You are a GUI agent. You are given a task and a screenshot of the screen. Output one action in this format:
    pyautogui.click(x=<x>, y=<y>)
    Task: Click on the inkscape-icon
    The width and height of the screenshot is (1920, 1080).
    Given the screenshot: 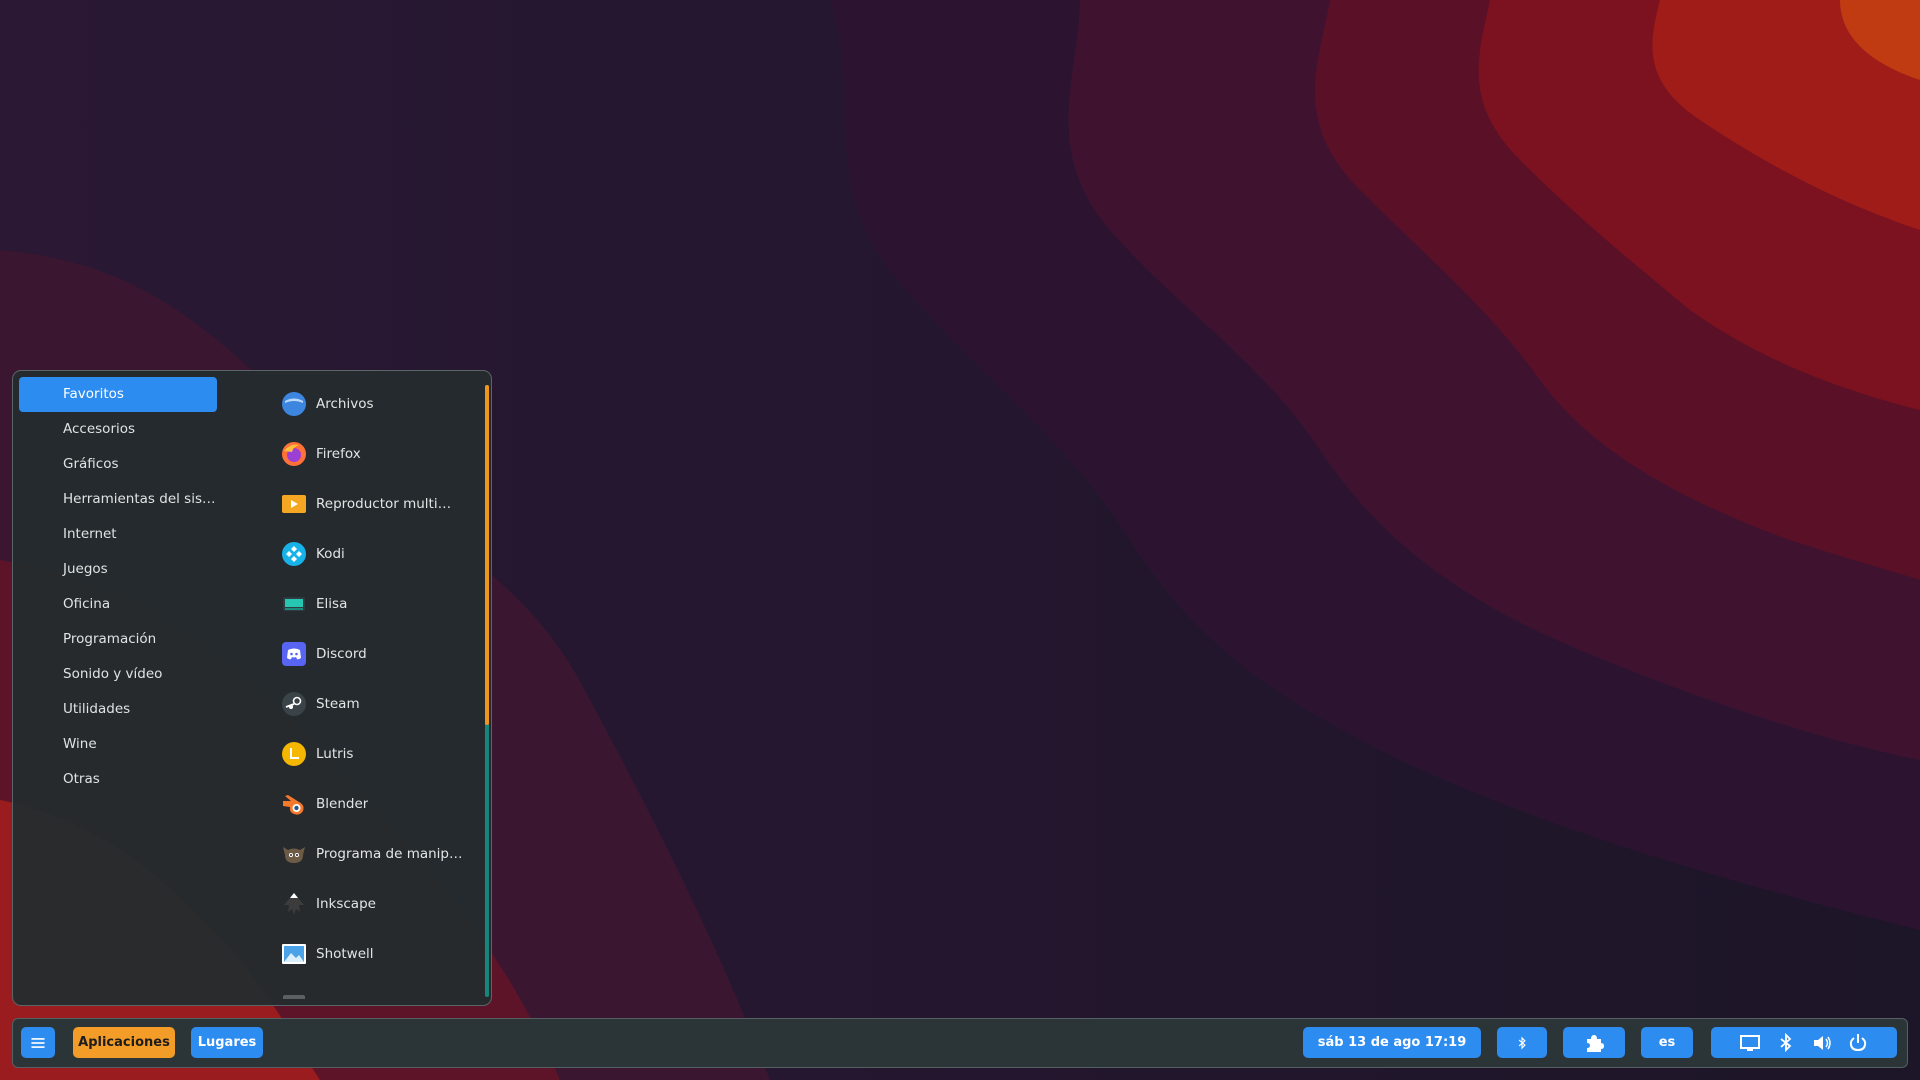 What is the action you would take?
    pyautogui.click(x=294, y=904)
    